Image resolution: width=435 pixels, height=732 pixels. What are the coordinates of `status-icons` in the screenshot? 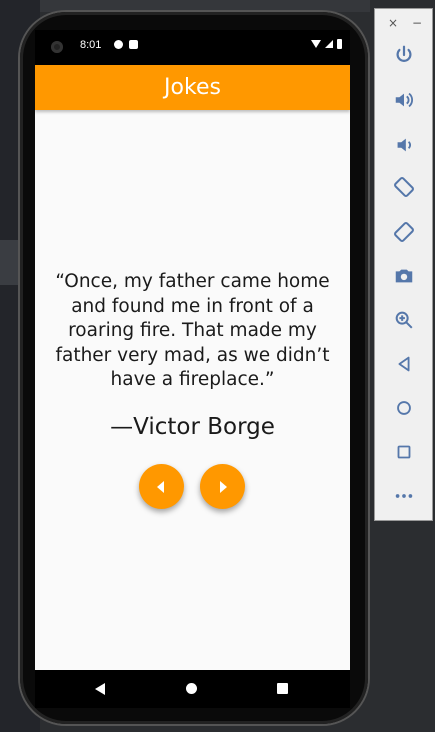 It's located at (326, 44).